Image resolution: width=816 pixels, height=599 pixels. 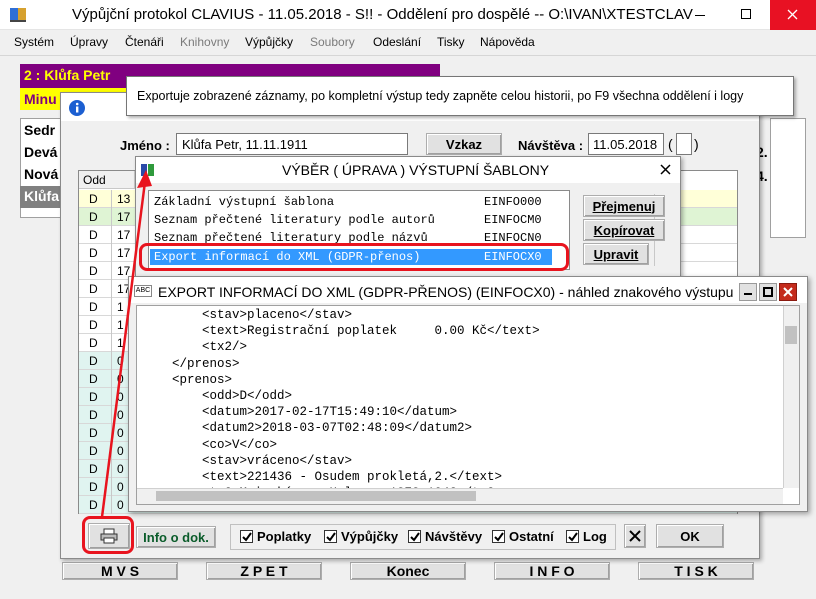 What do you see at coordinates (144, 42) in the screenshot?
I see `menu-ctenari: Čtenáři` at bounding box center [144, 42].